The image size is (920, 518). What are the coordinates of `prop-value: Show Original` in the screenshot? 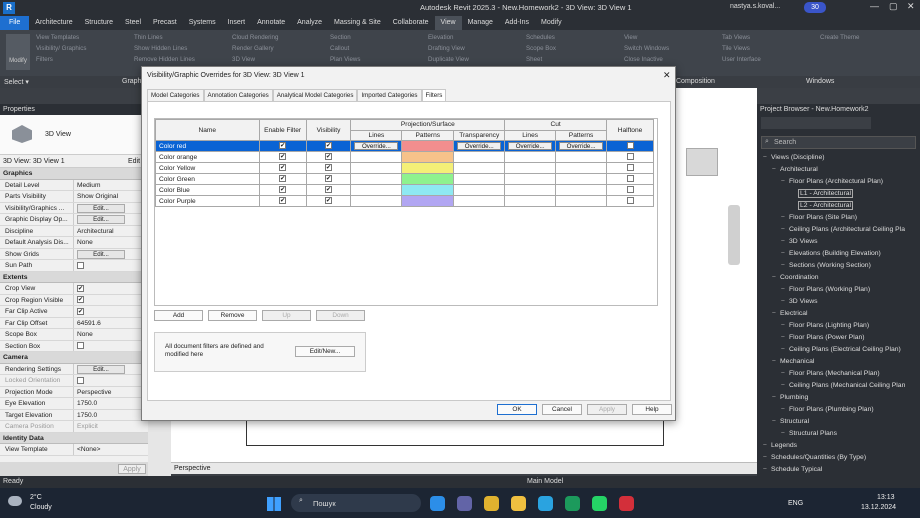 It's located at (110, 196).